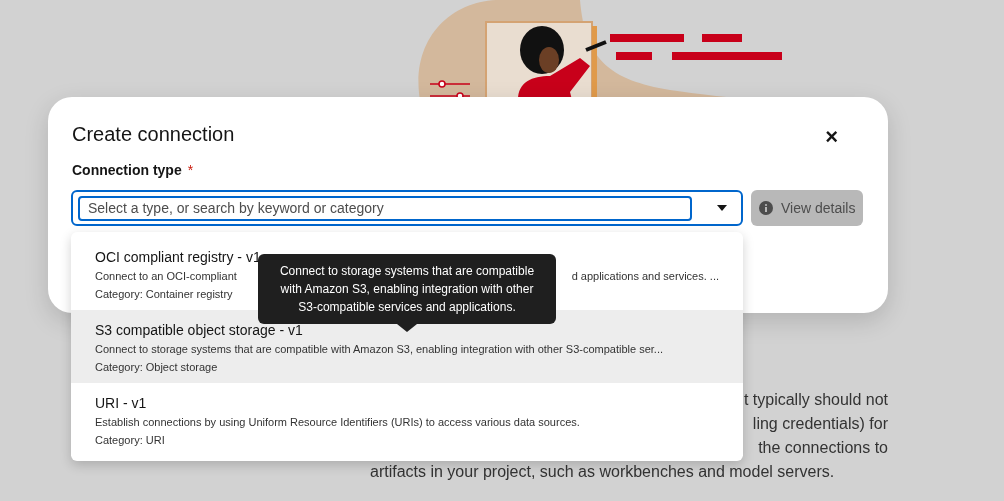 The image size is (1004, 501). What do you see at coordinates (820, 424) in the screenshot?
I see `body-text: ling credentials) for` at bounding box center [820, 424].